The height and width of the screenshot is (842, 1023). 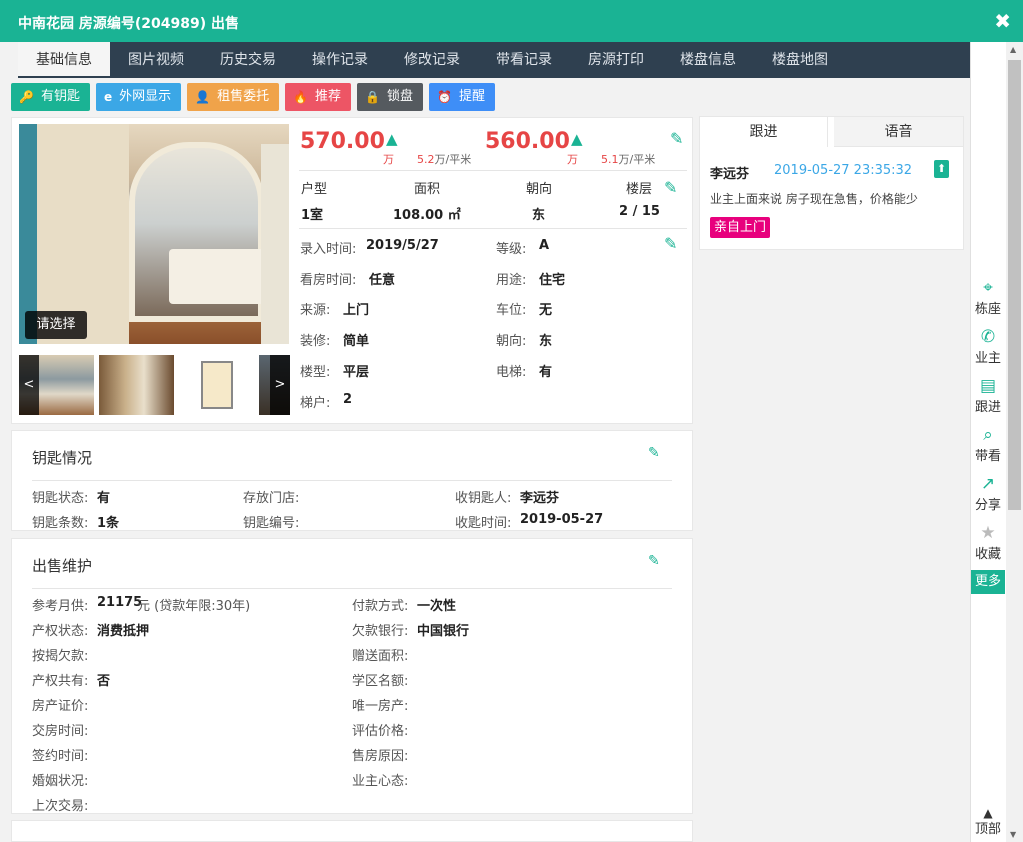 I want to click on sidebar-item-favorite: ★ 收藏, so click(x=988, y=542).